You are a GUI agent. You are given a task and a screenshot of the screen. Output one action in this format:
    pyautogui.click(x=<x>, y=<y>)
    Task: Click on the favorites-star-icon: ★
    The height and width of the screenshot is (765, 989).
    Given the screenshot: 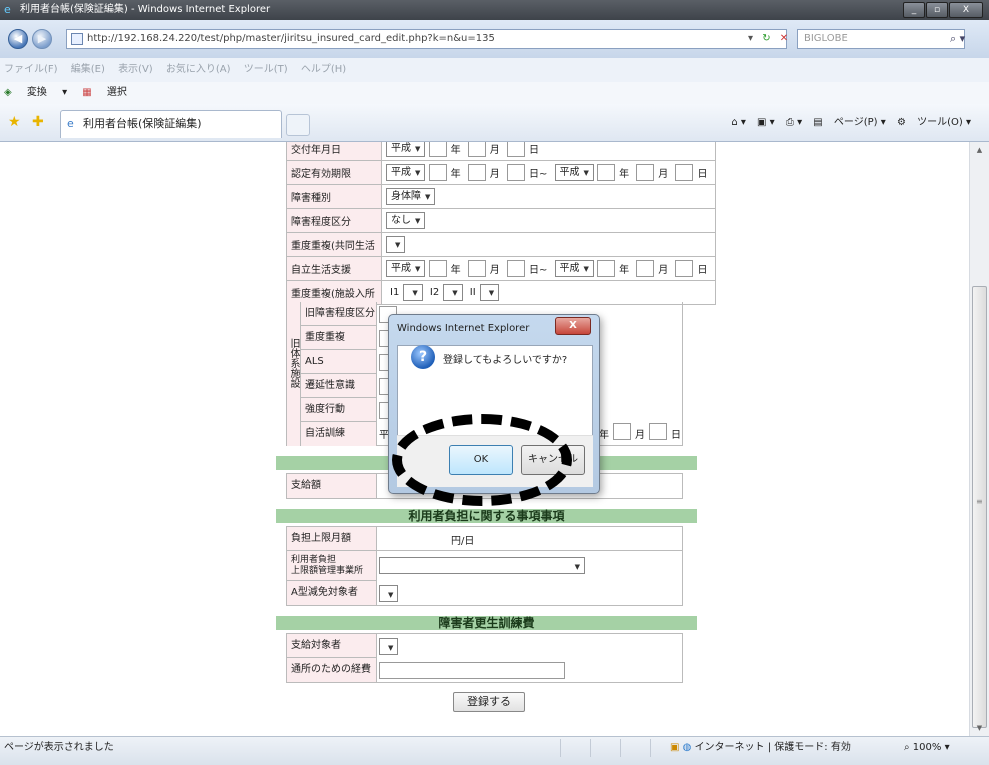 What is the action you would take?
    pyautogui.click(x=14, y=122)
    